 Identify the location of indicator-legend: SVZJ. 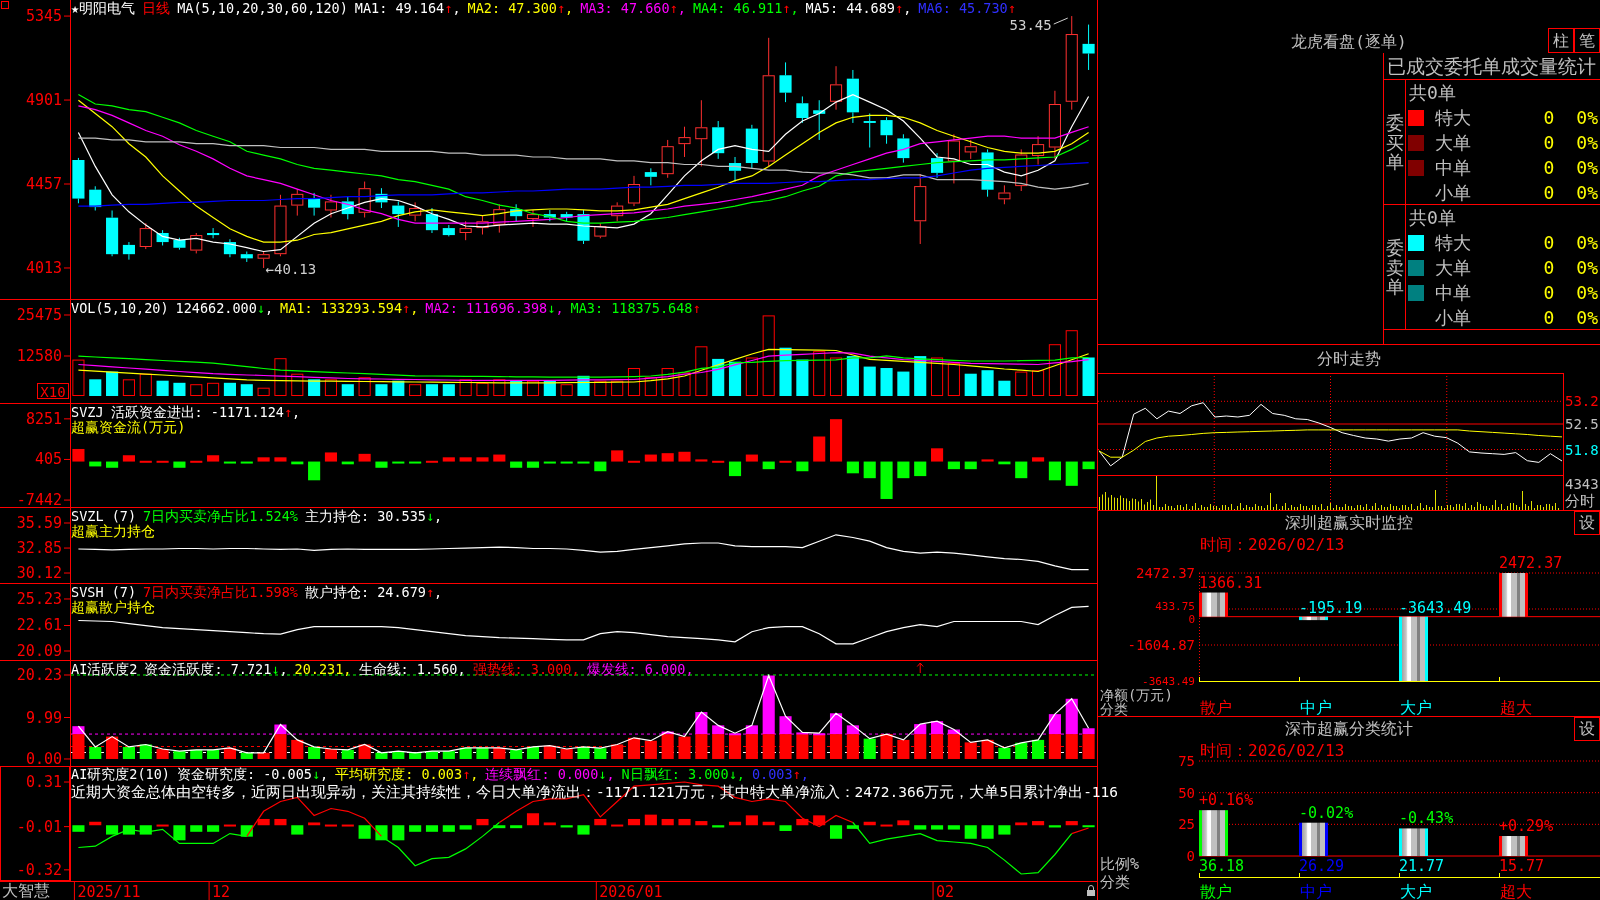
(87, 412).